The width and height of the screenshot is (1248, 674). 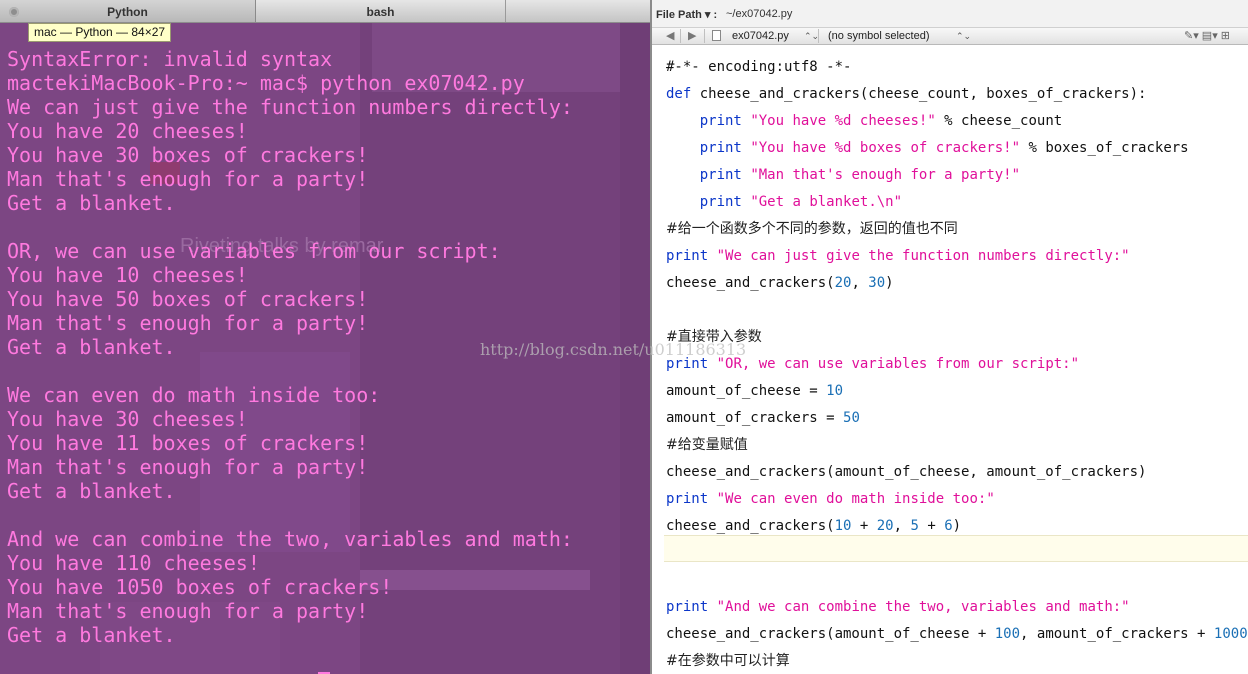 I want to click on tab-python: Python, so click(x=128, y=11).